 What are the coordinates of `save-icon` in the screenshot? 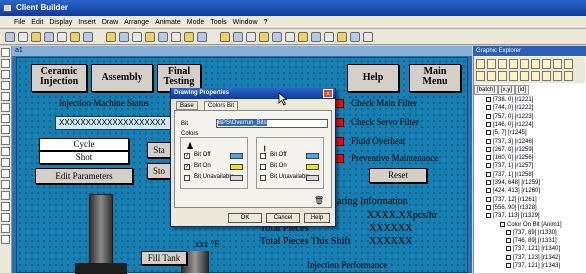 It's located at (36, 36).